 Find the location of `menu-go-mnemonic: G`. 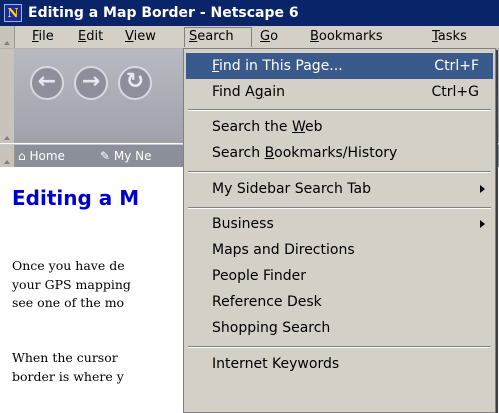

menu-go-mnemonic: G is located at coordinates (265, 36).